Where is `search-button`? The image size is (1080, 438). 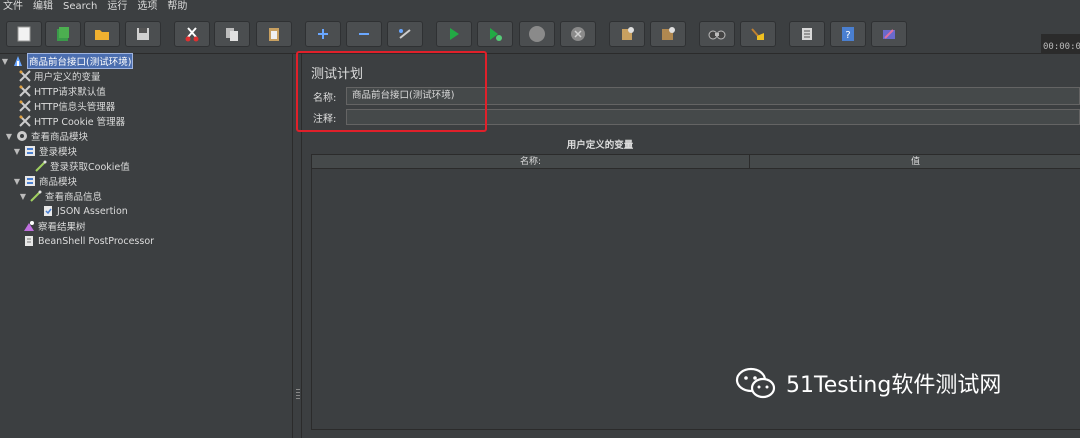
search-button is located at coordinates (717, 34).